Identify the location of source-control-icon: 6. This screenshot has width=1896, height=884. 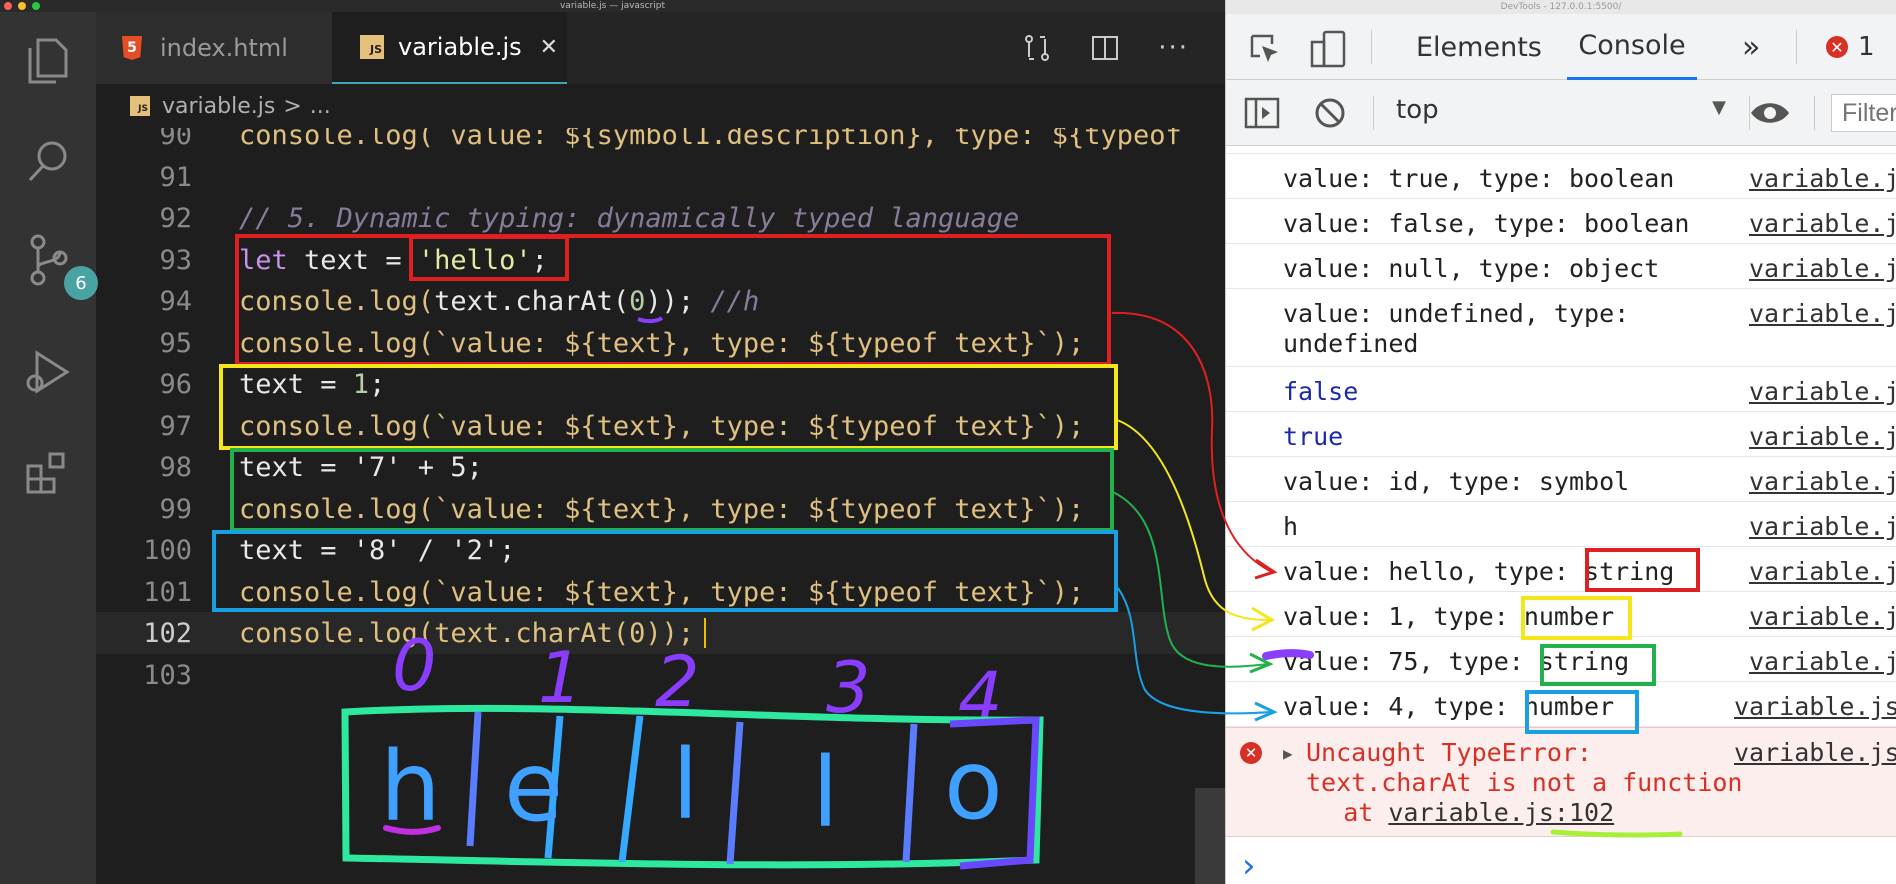
(58, 265).